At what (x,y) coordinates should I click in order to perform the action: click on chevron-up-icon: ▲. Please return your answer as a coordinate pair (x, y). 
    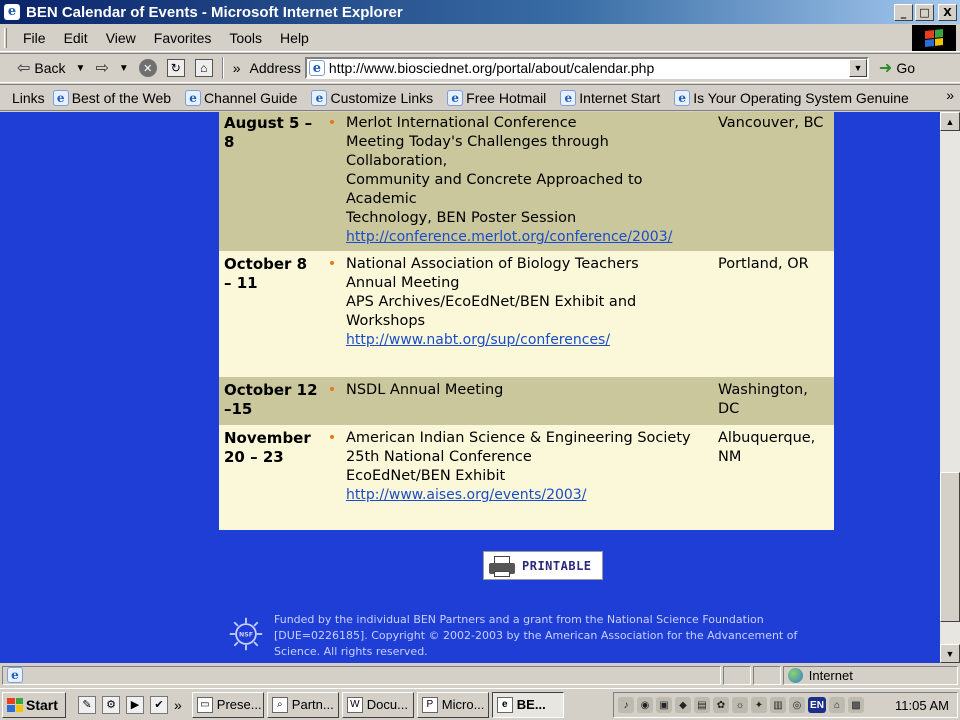
    Looking at the image, I should click on (950, 121).